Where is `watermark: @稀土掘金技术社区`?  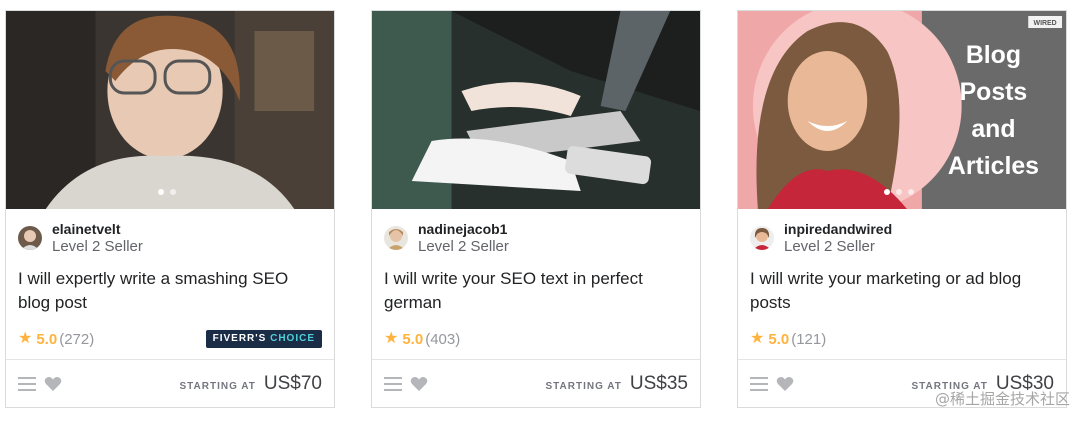 watermark: @稀土掘金技术社区 is located at coordinates (1002, 399).